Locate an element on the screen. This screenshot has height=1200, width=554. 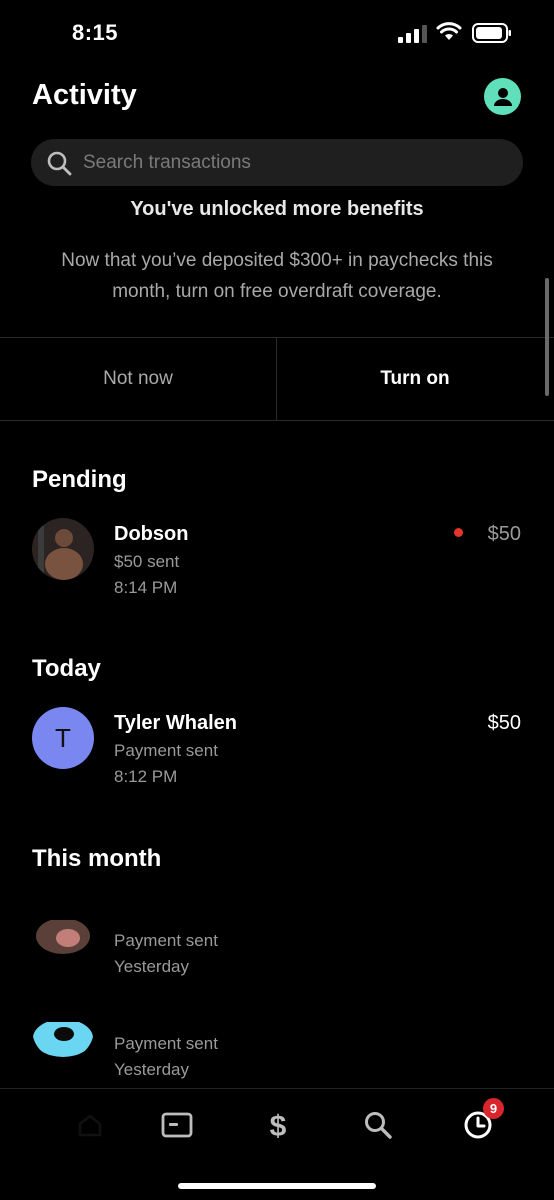
person-icon is located at coordinates (502, 96).